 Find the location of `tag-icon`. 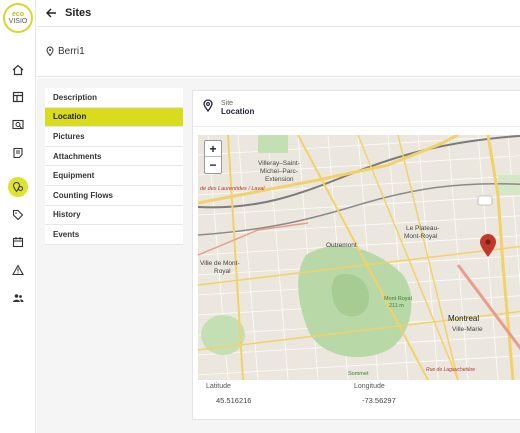

tag-icon is located at coordinates (18, 215).